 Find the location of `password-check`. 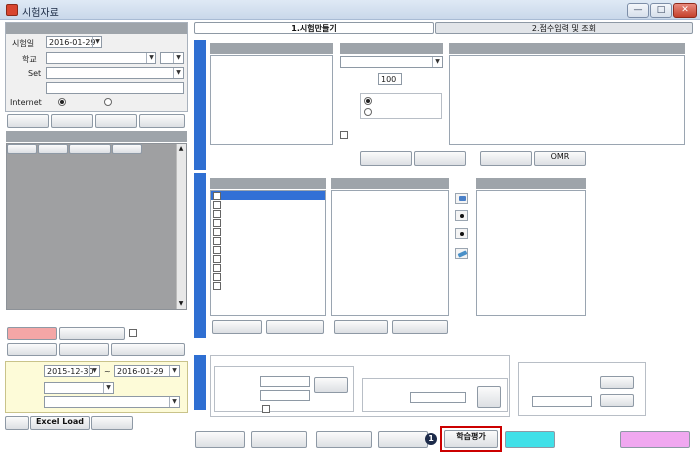

password-check is located at coordinates (266, 409).